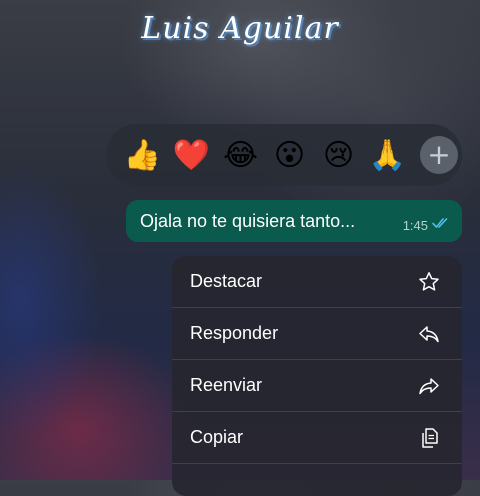 The width and height of the screenshot is (480, 496). I want to click on folded-hands-reaction: 🙏, so click(387, 155).